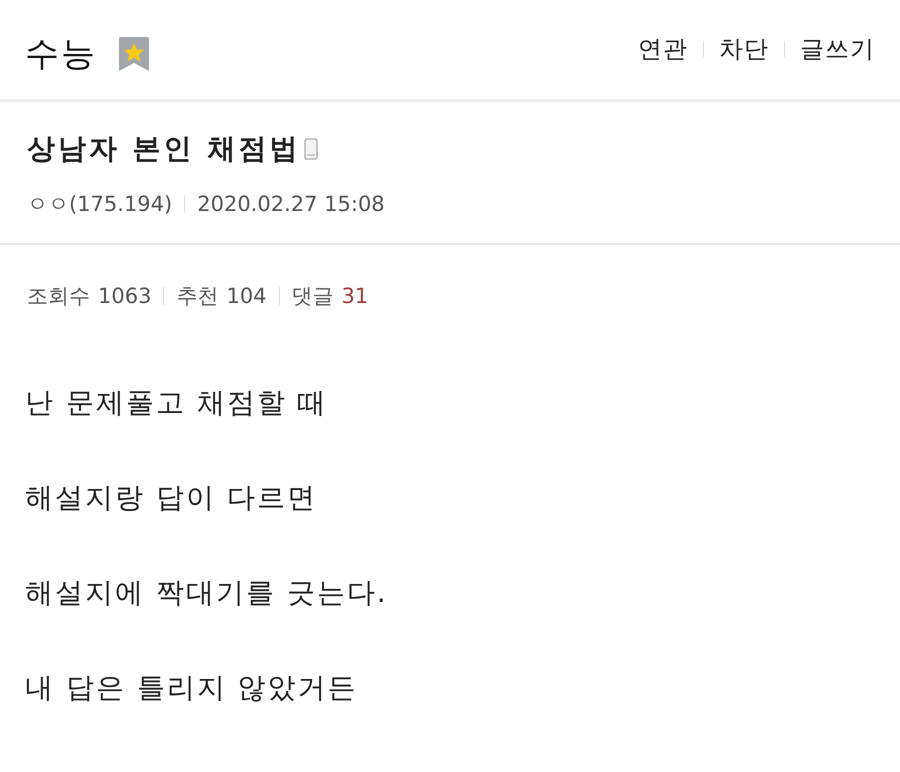 Image resolution: width=900 pixels, height=772 pixels. What do you see at coordinates (58, 296) in the screenshot?
I see `stat-label: 조회수` at bounding box center [58, 296].